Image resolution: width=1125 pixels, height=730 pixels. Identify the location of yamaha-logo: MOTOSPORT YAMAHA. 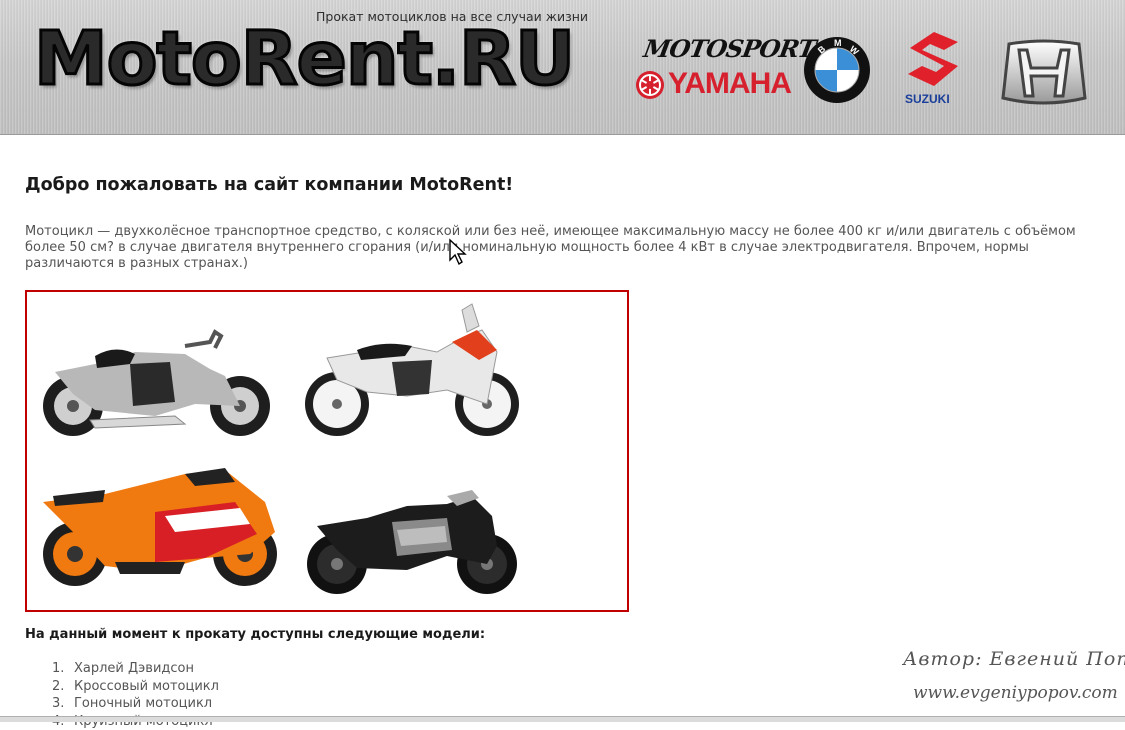
(707, 69).